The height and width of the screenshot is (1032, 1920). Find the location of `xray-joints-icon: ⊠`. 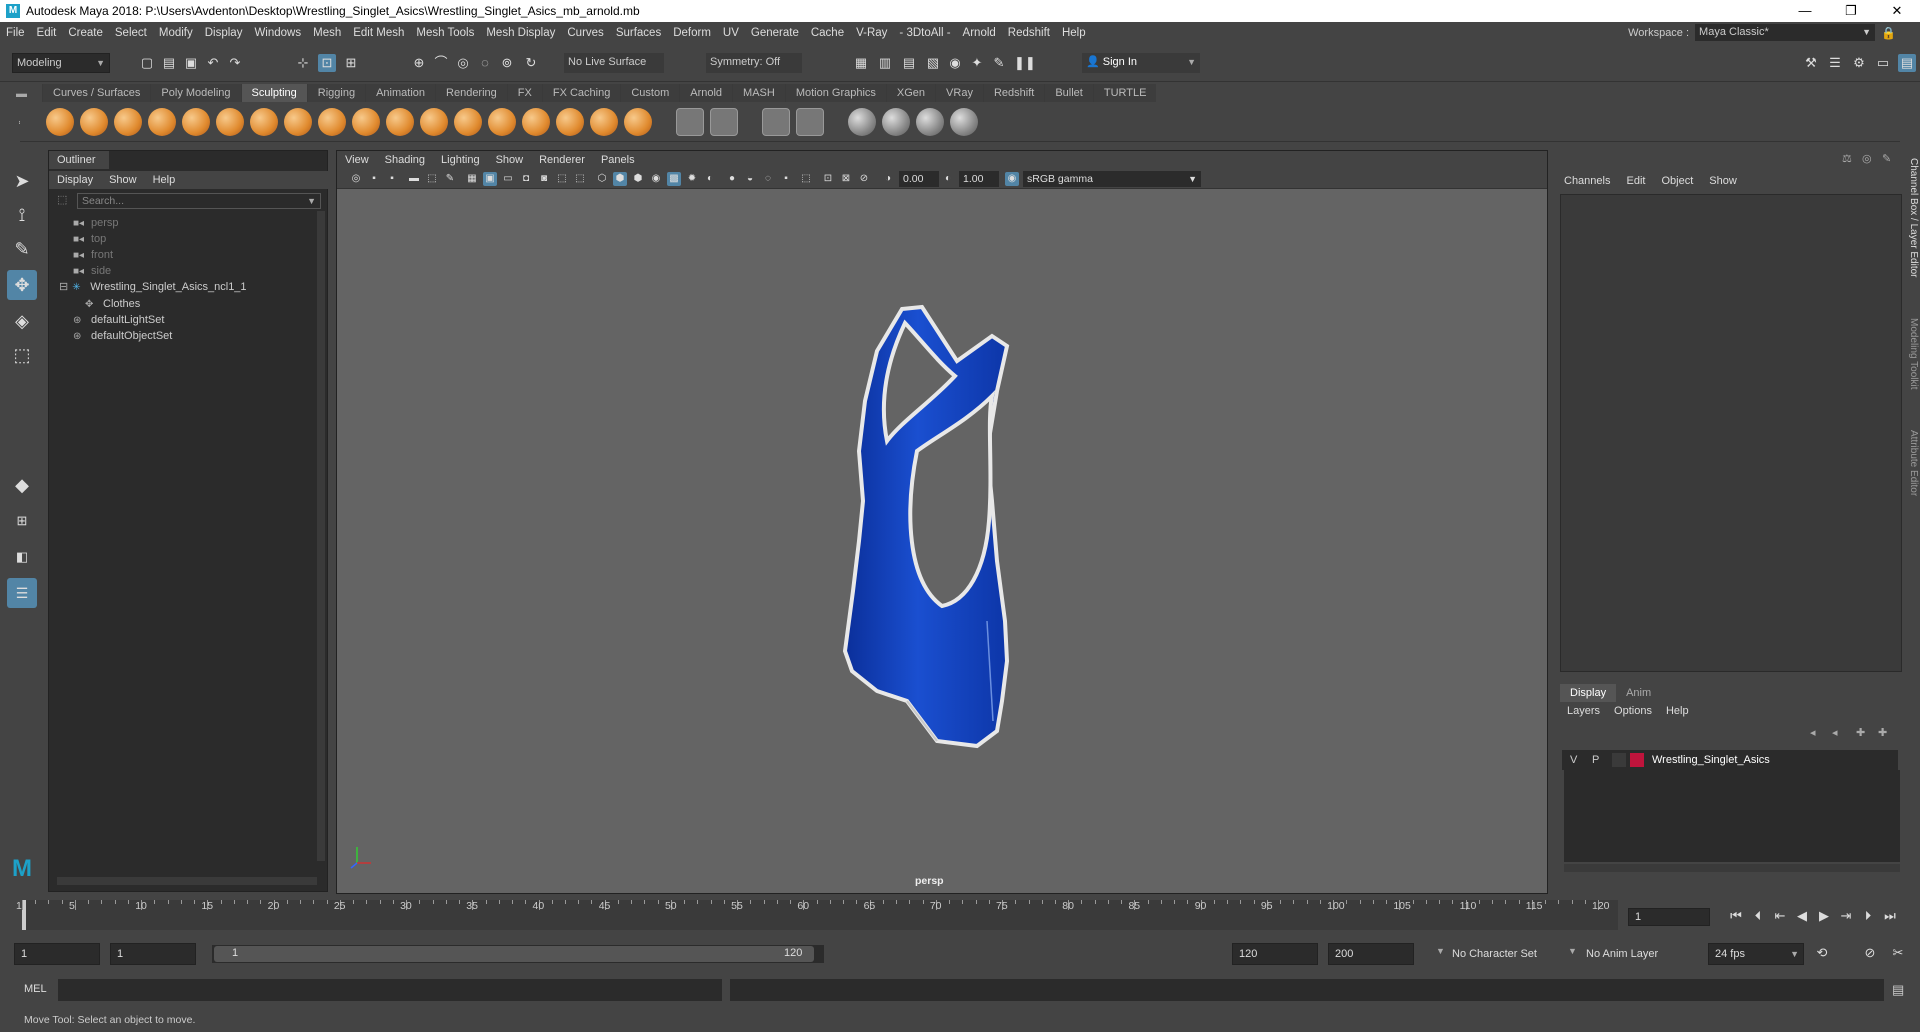

xray-joints-icon: ⊠ is located at coordinates (846, 179).